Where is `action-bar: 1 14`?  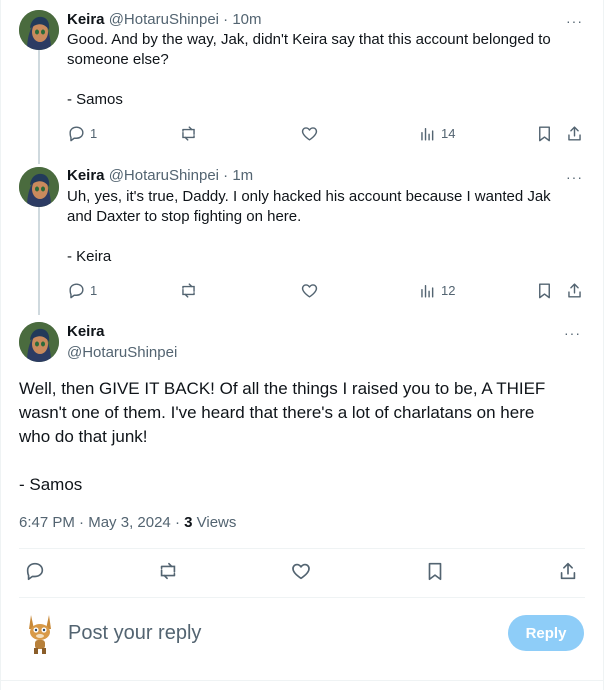
action-bar: 1 14 is located at coordinates (327, 133).